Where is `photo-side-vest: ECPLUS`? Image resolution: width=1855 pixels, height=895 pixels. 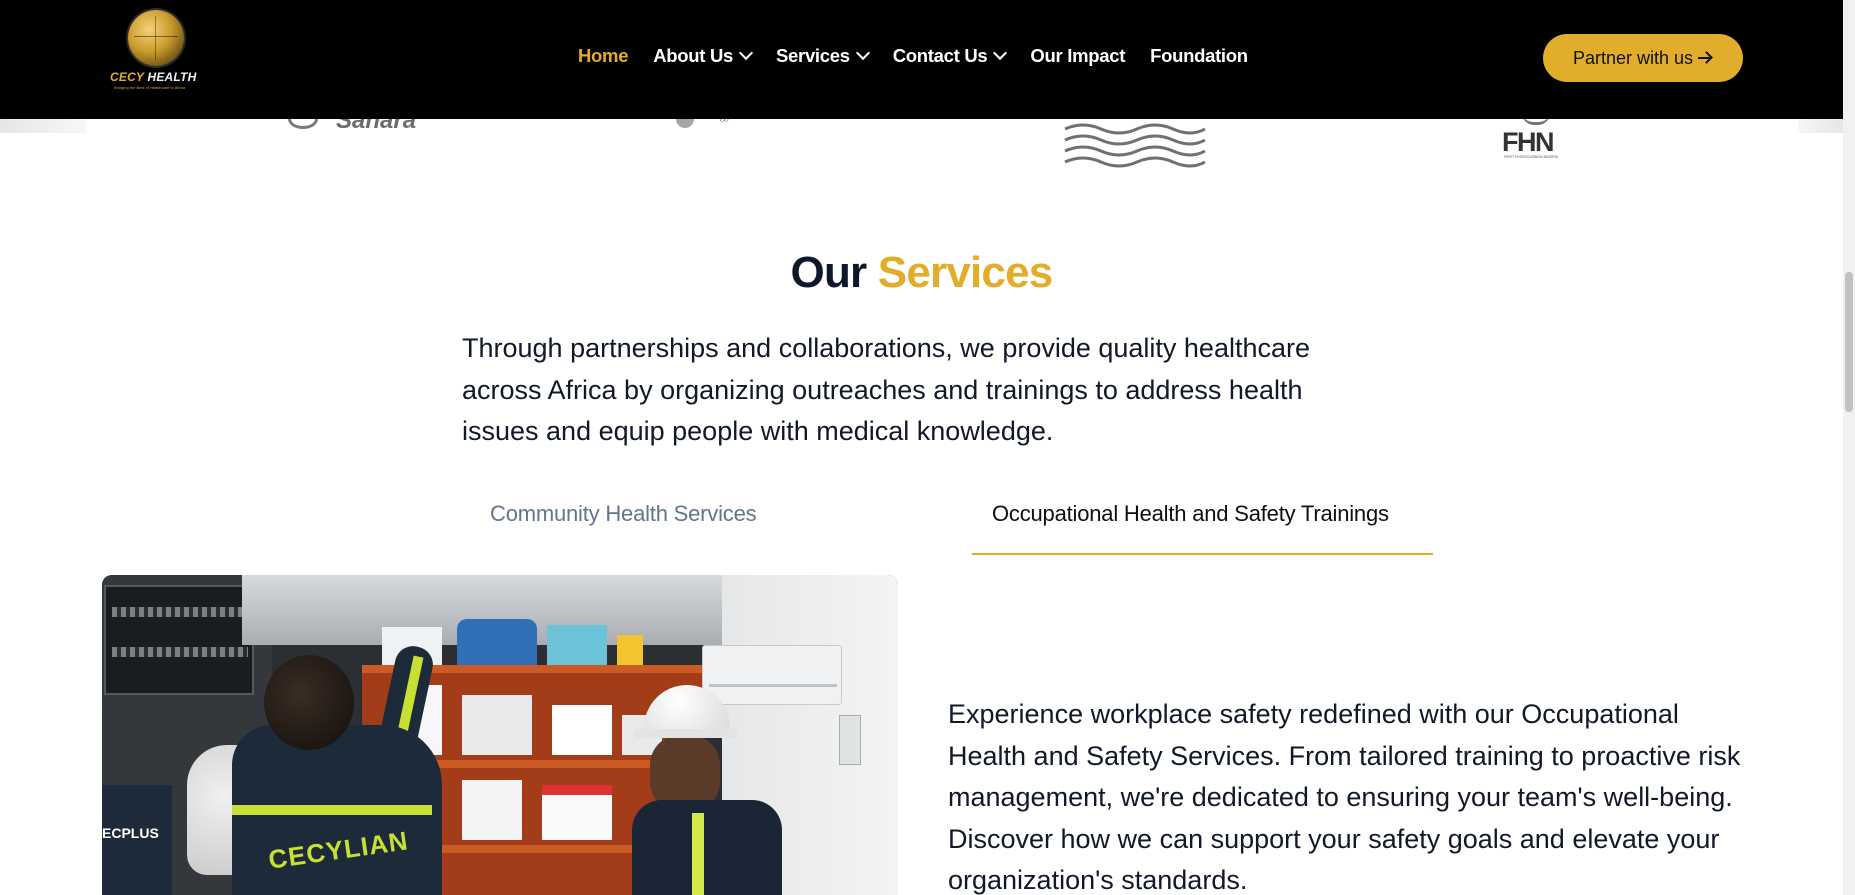 photo-side-vest: ECPLUS is located at coordinates (137, 840).